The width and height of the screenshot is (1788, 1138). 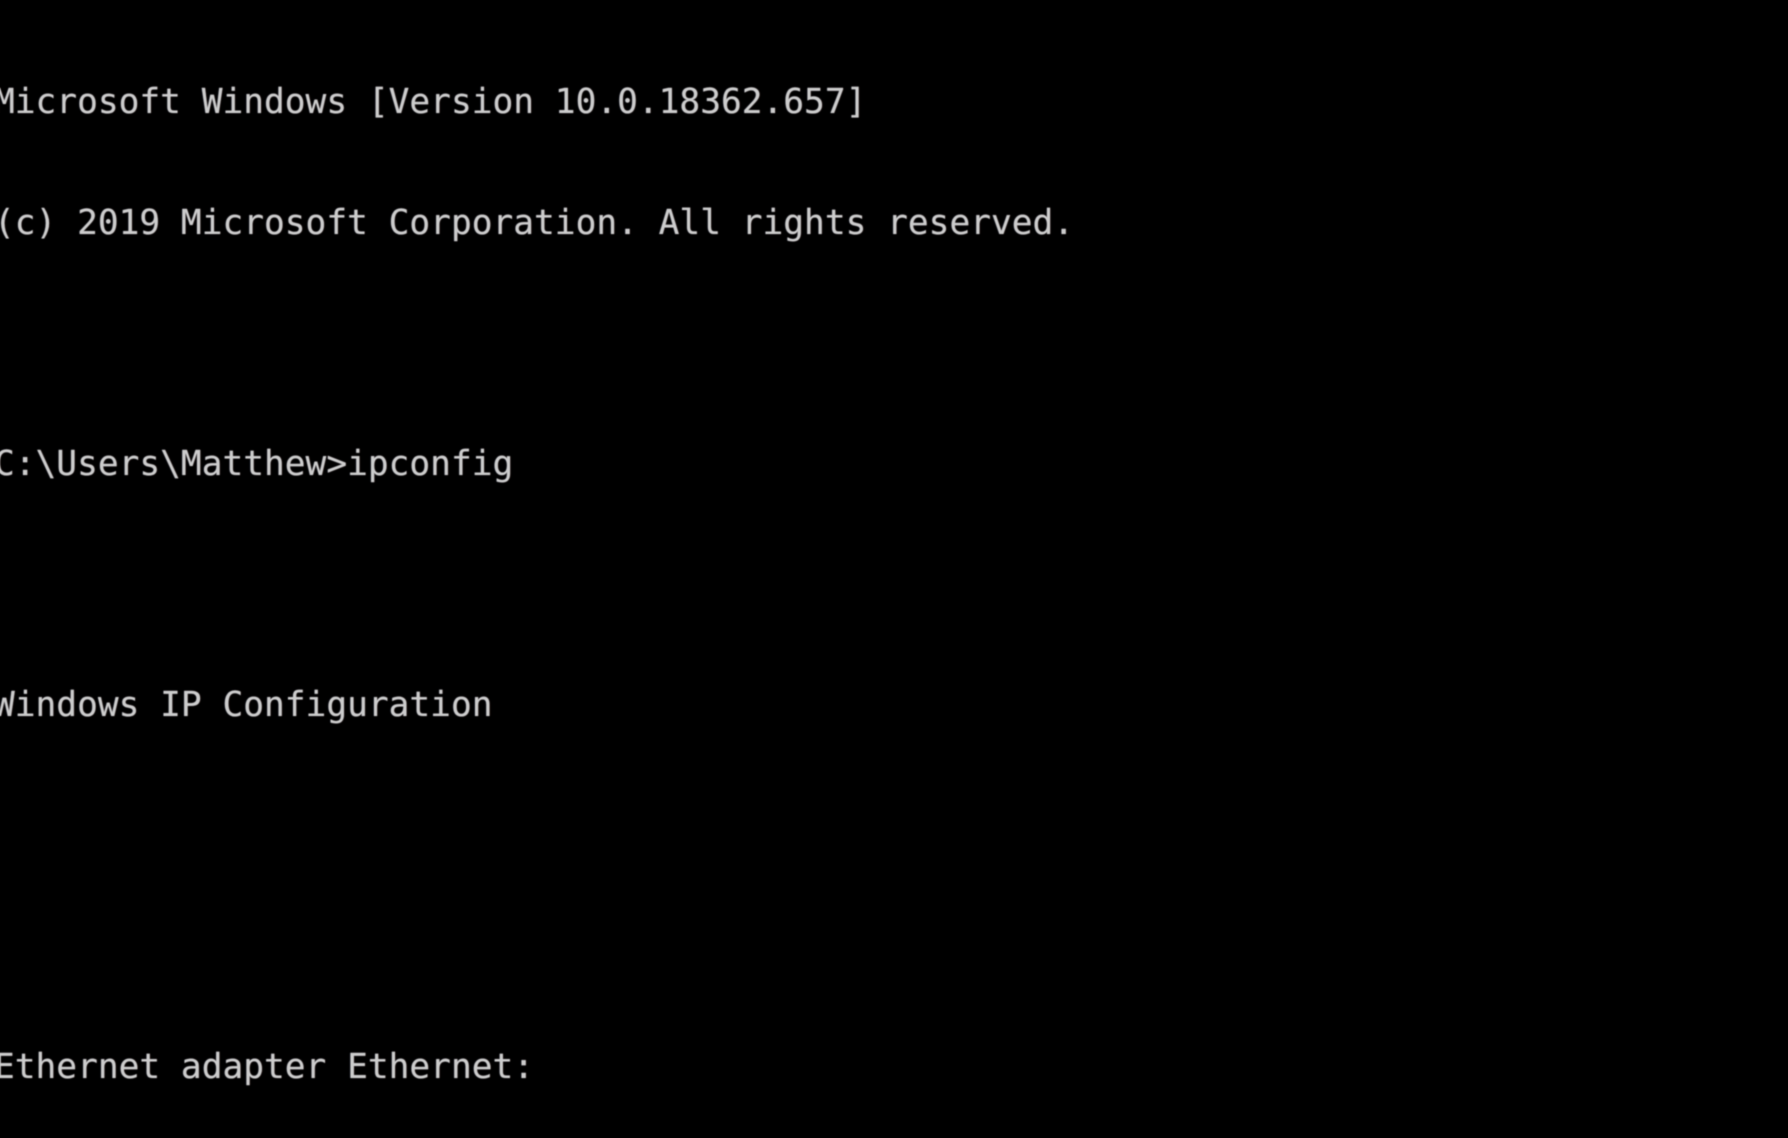 What do you see at coordinates (246, 705) in the screenshot?
I see `console-line-section-heading: Windows IP Configuration` at bounding box center [246, 705].